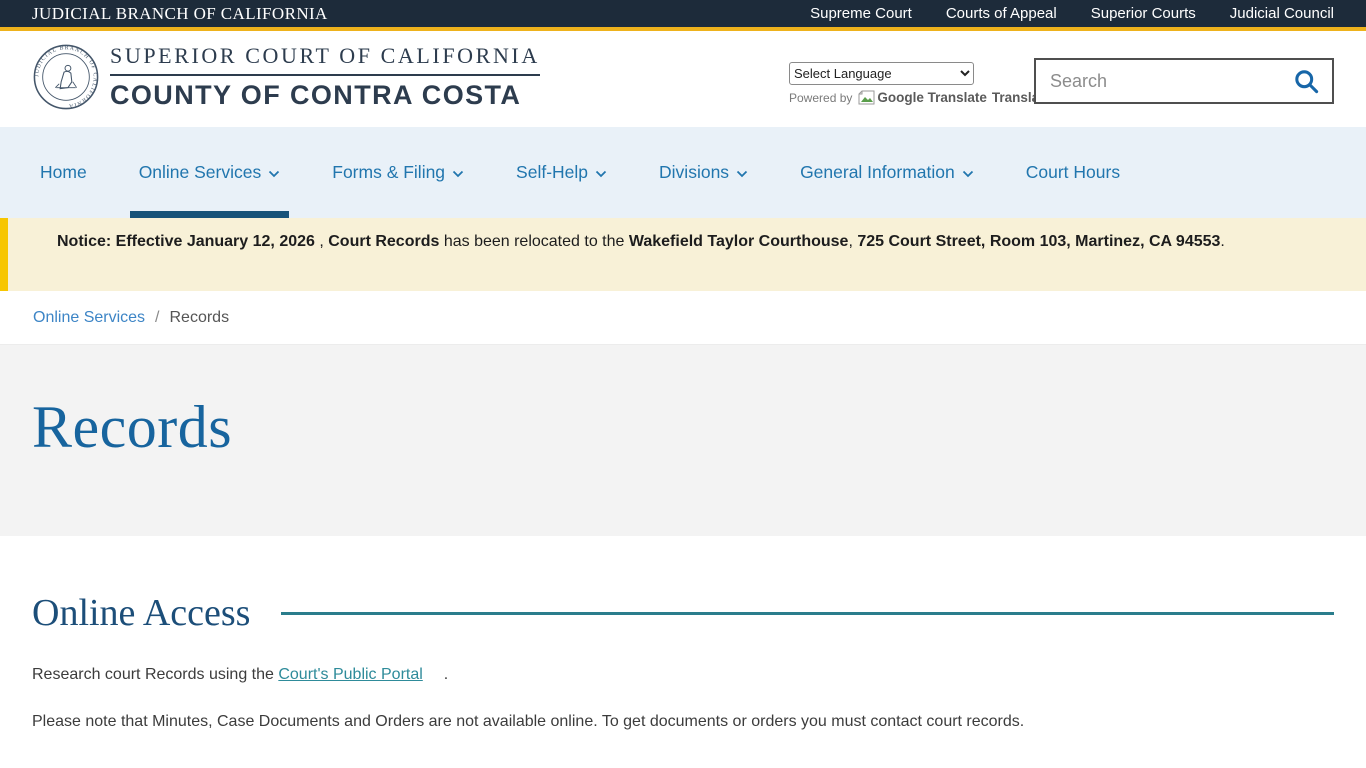 The height and width of the screenshot is (768, 1366). Describe the element at coordinates (89, 318) in the screenshot. I see `breadcrumb-online-services: Online Services` at that location.